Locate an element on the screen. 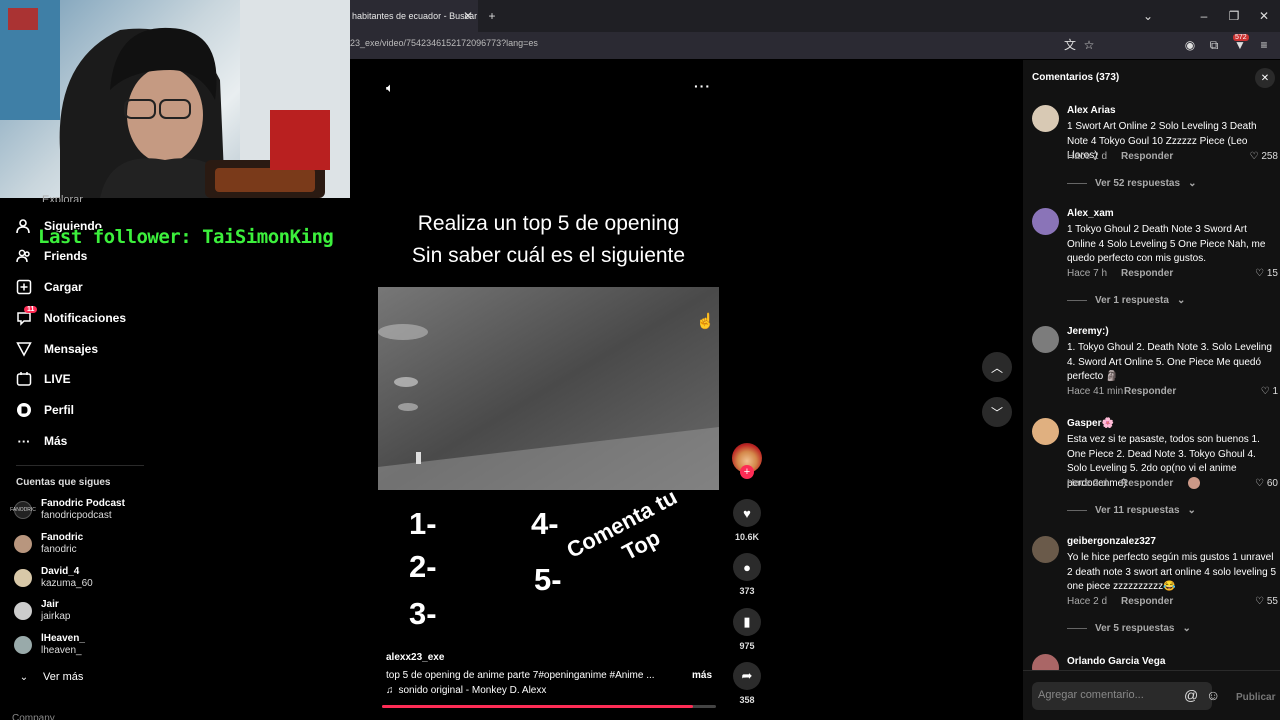  volume-icon: 🔈︎ is located at coordinates (390, 88).